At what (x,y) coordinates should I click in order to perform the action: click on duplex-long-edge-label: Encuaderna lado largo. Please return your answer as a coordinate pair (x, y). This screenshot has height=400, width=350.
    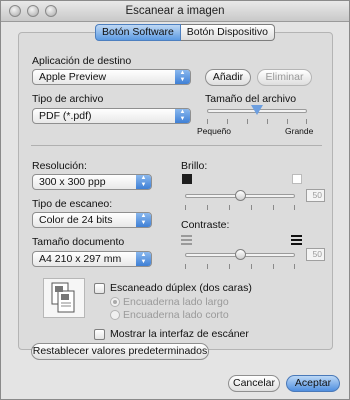
    Looking at the image, I should click on (176, 302).